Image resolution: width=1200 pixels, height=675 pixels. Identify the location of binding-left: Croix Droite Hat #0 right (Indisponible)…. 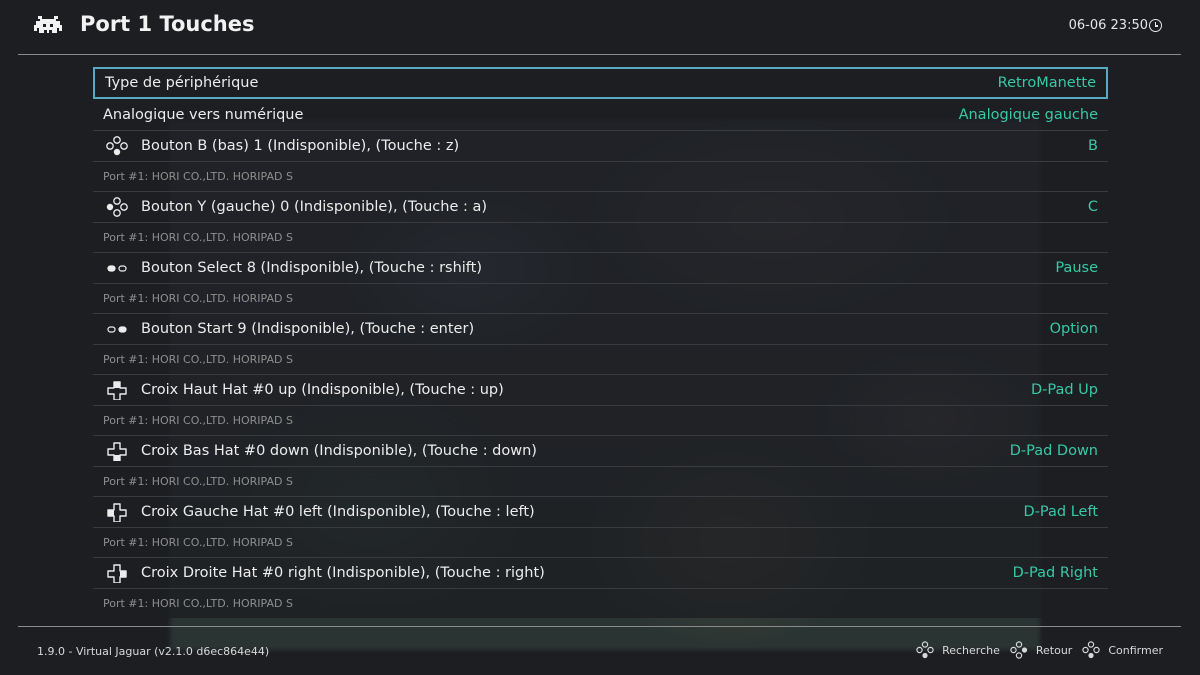
(325, 573).